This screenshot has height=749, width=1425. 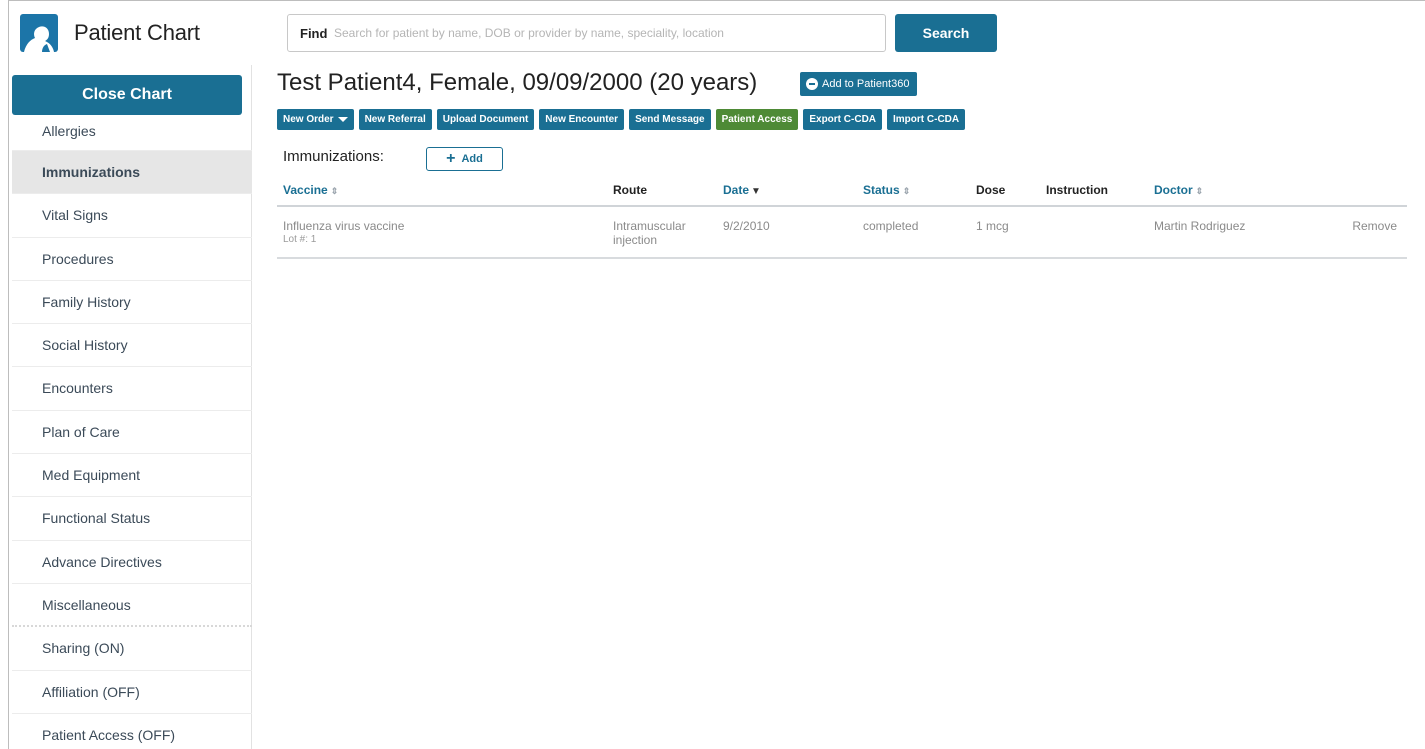 What do you see at coordinates (866, 84) in the screenshot?
I see `add-to-patient360-label: Add to Patient360` at bounding box center [866, 84].